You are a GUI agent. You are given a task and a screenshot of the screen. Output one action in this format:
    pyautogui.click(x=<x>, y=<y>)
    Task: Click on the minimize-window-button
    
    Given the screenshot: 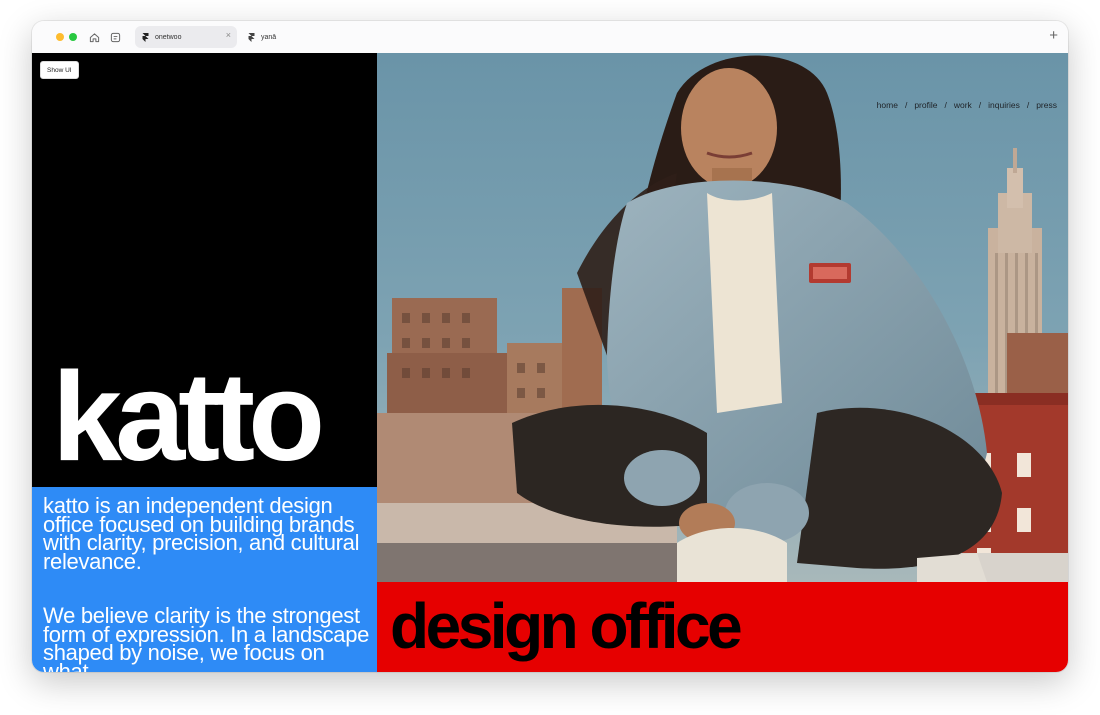 What is the action you would take?
    pyautogui.click(x=60, y=37)
    